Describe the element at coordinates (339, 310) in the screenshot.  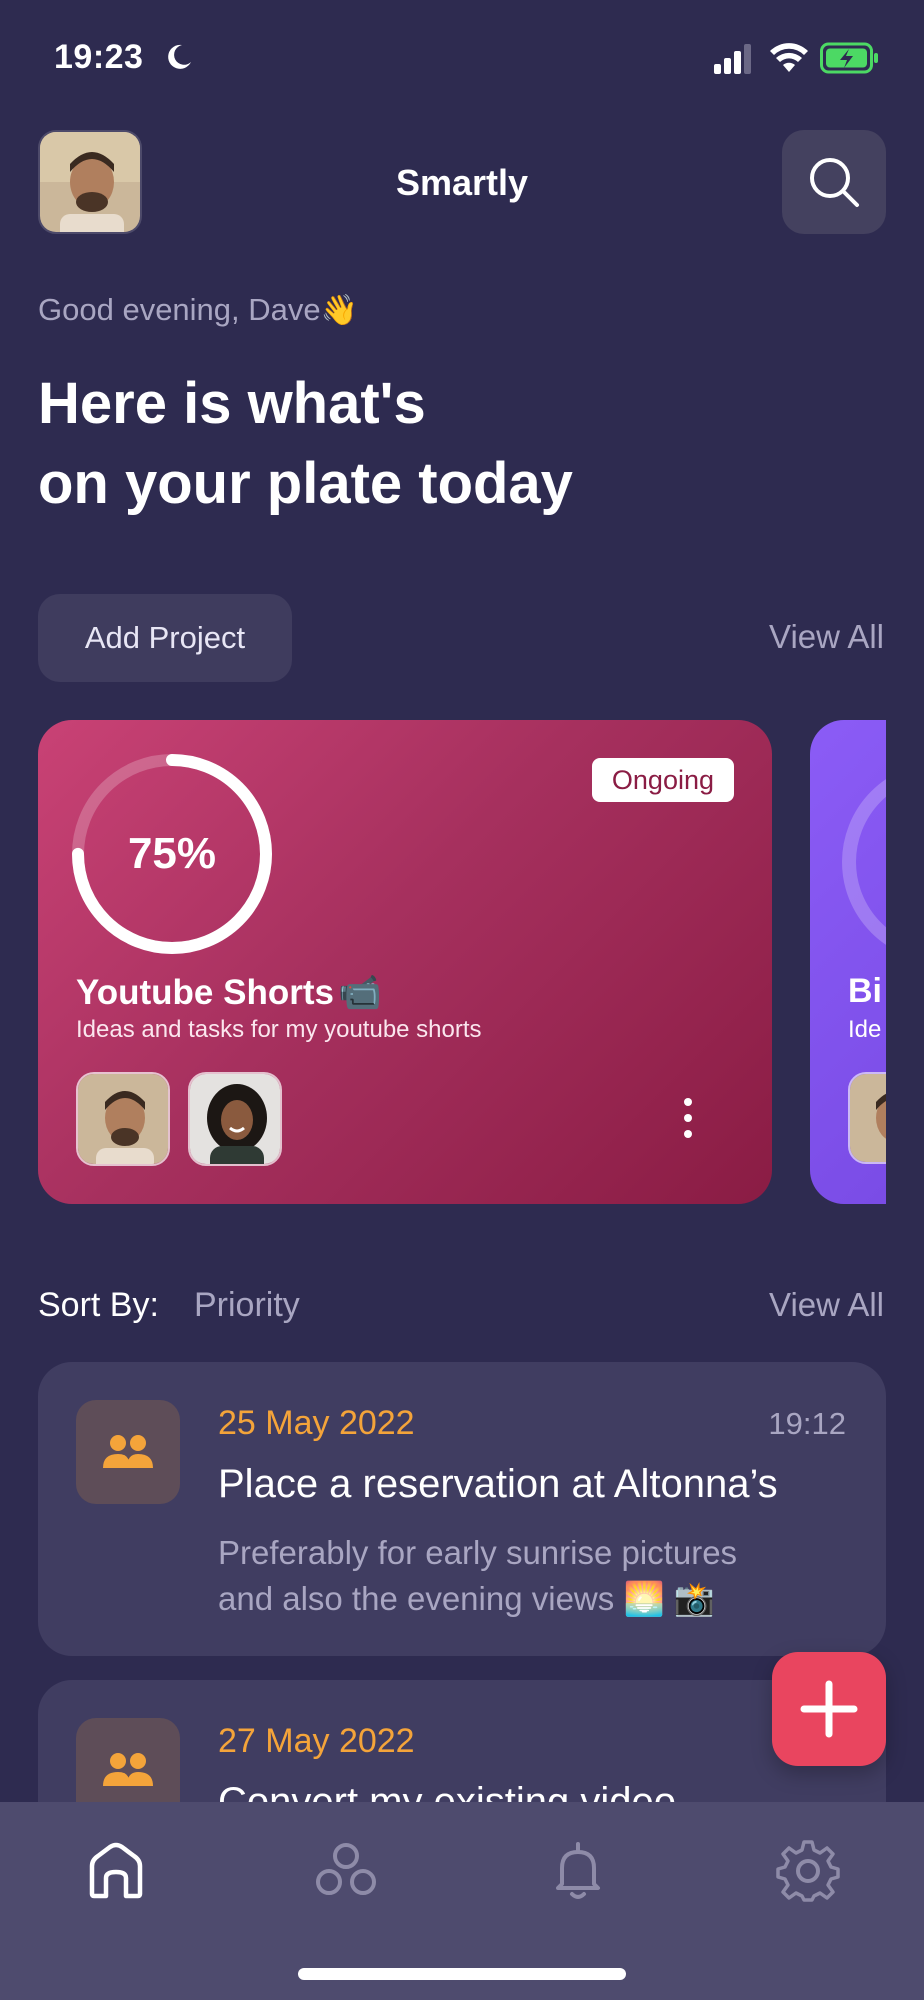
I see `wave-emoji: 👋` at that location.